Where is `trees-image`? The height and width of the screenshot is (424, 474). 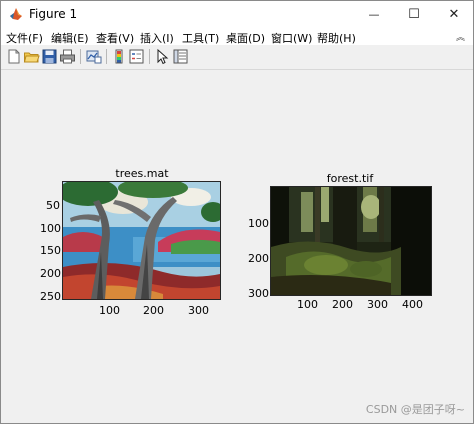 trees-image is located at coordinates (141, 240).